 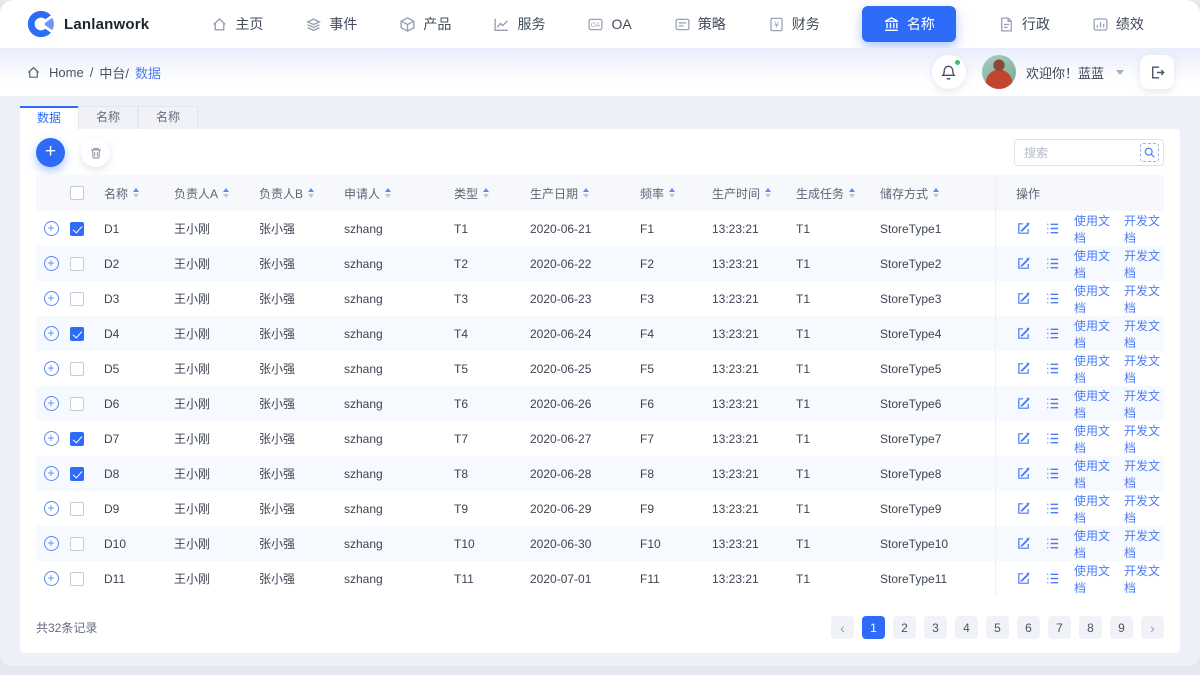 What do you see at coordinates (1028, 627) in the screenshot?
I see `page-button-6: 6` at bounding box center [1028, 627].